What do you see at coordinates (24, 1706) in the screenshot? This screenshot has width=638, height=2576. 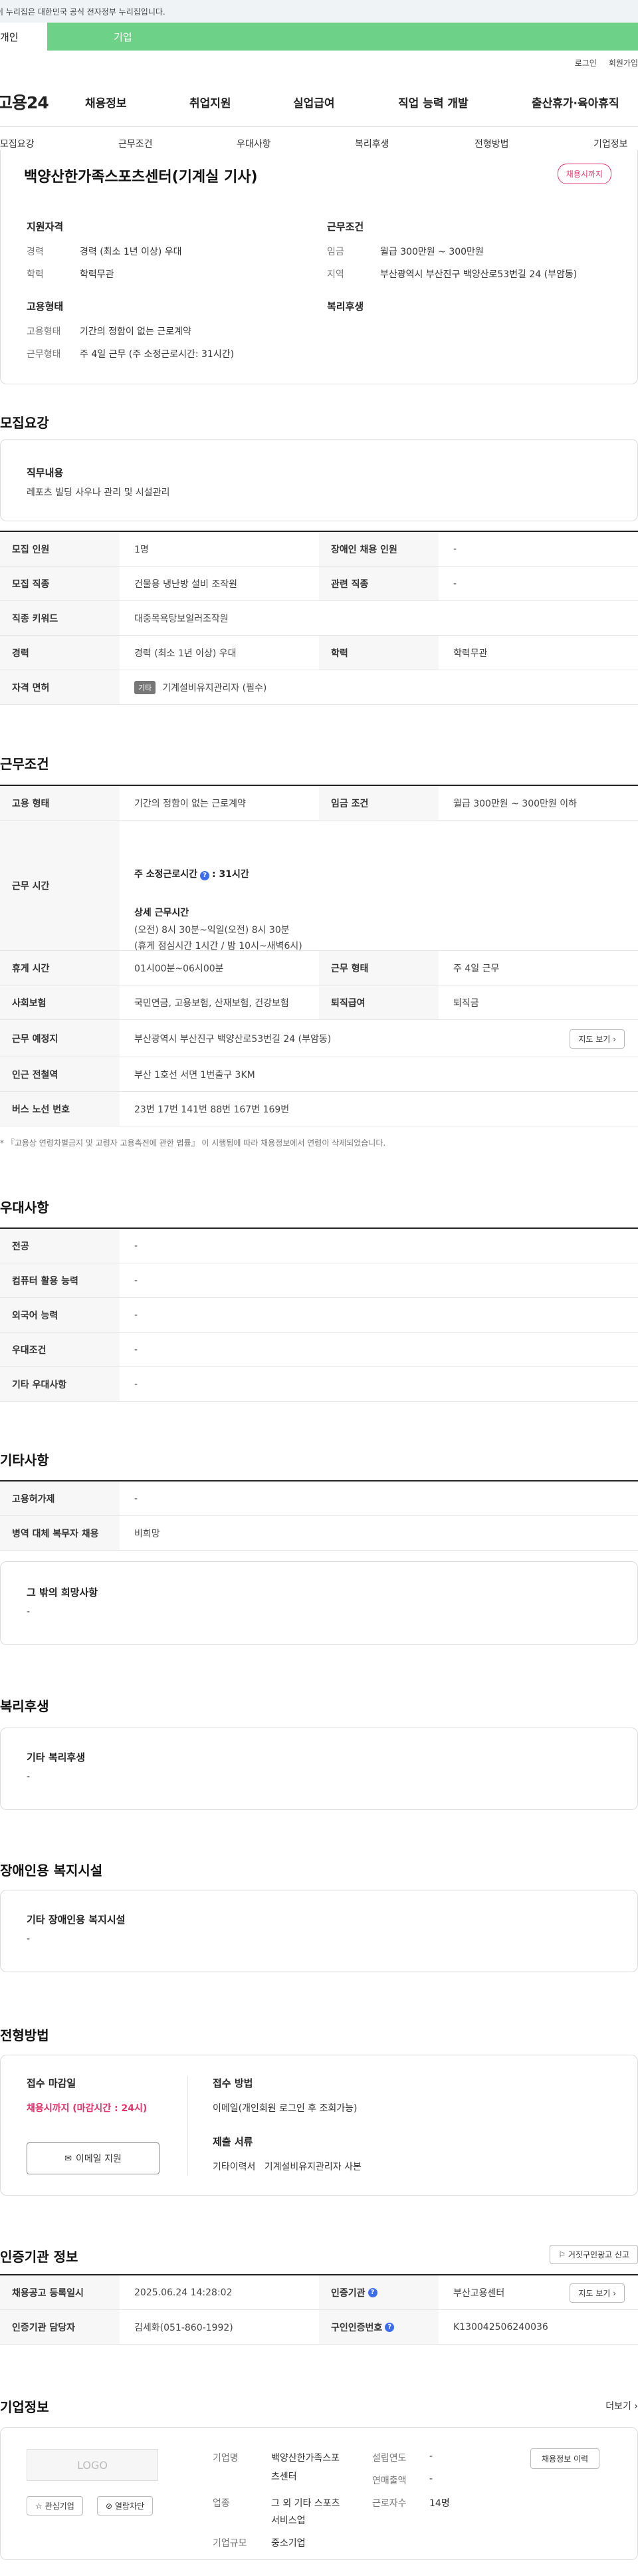 I see `welfare-section-title: 복리후생` at bounding box center [24, 1706].